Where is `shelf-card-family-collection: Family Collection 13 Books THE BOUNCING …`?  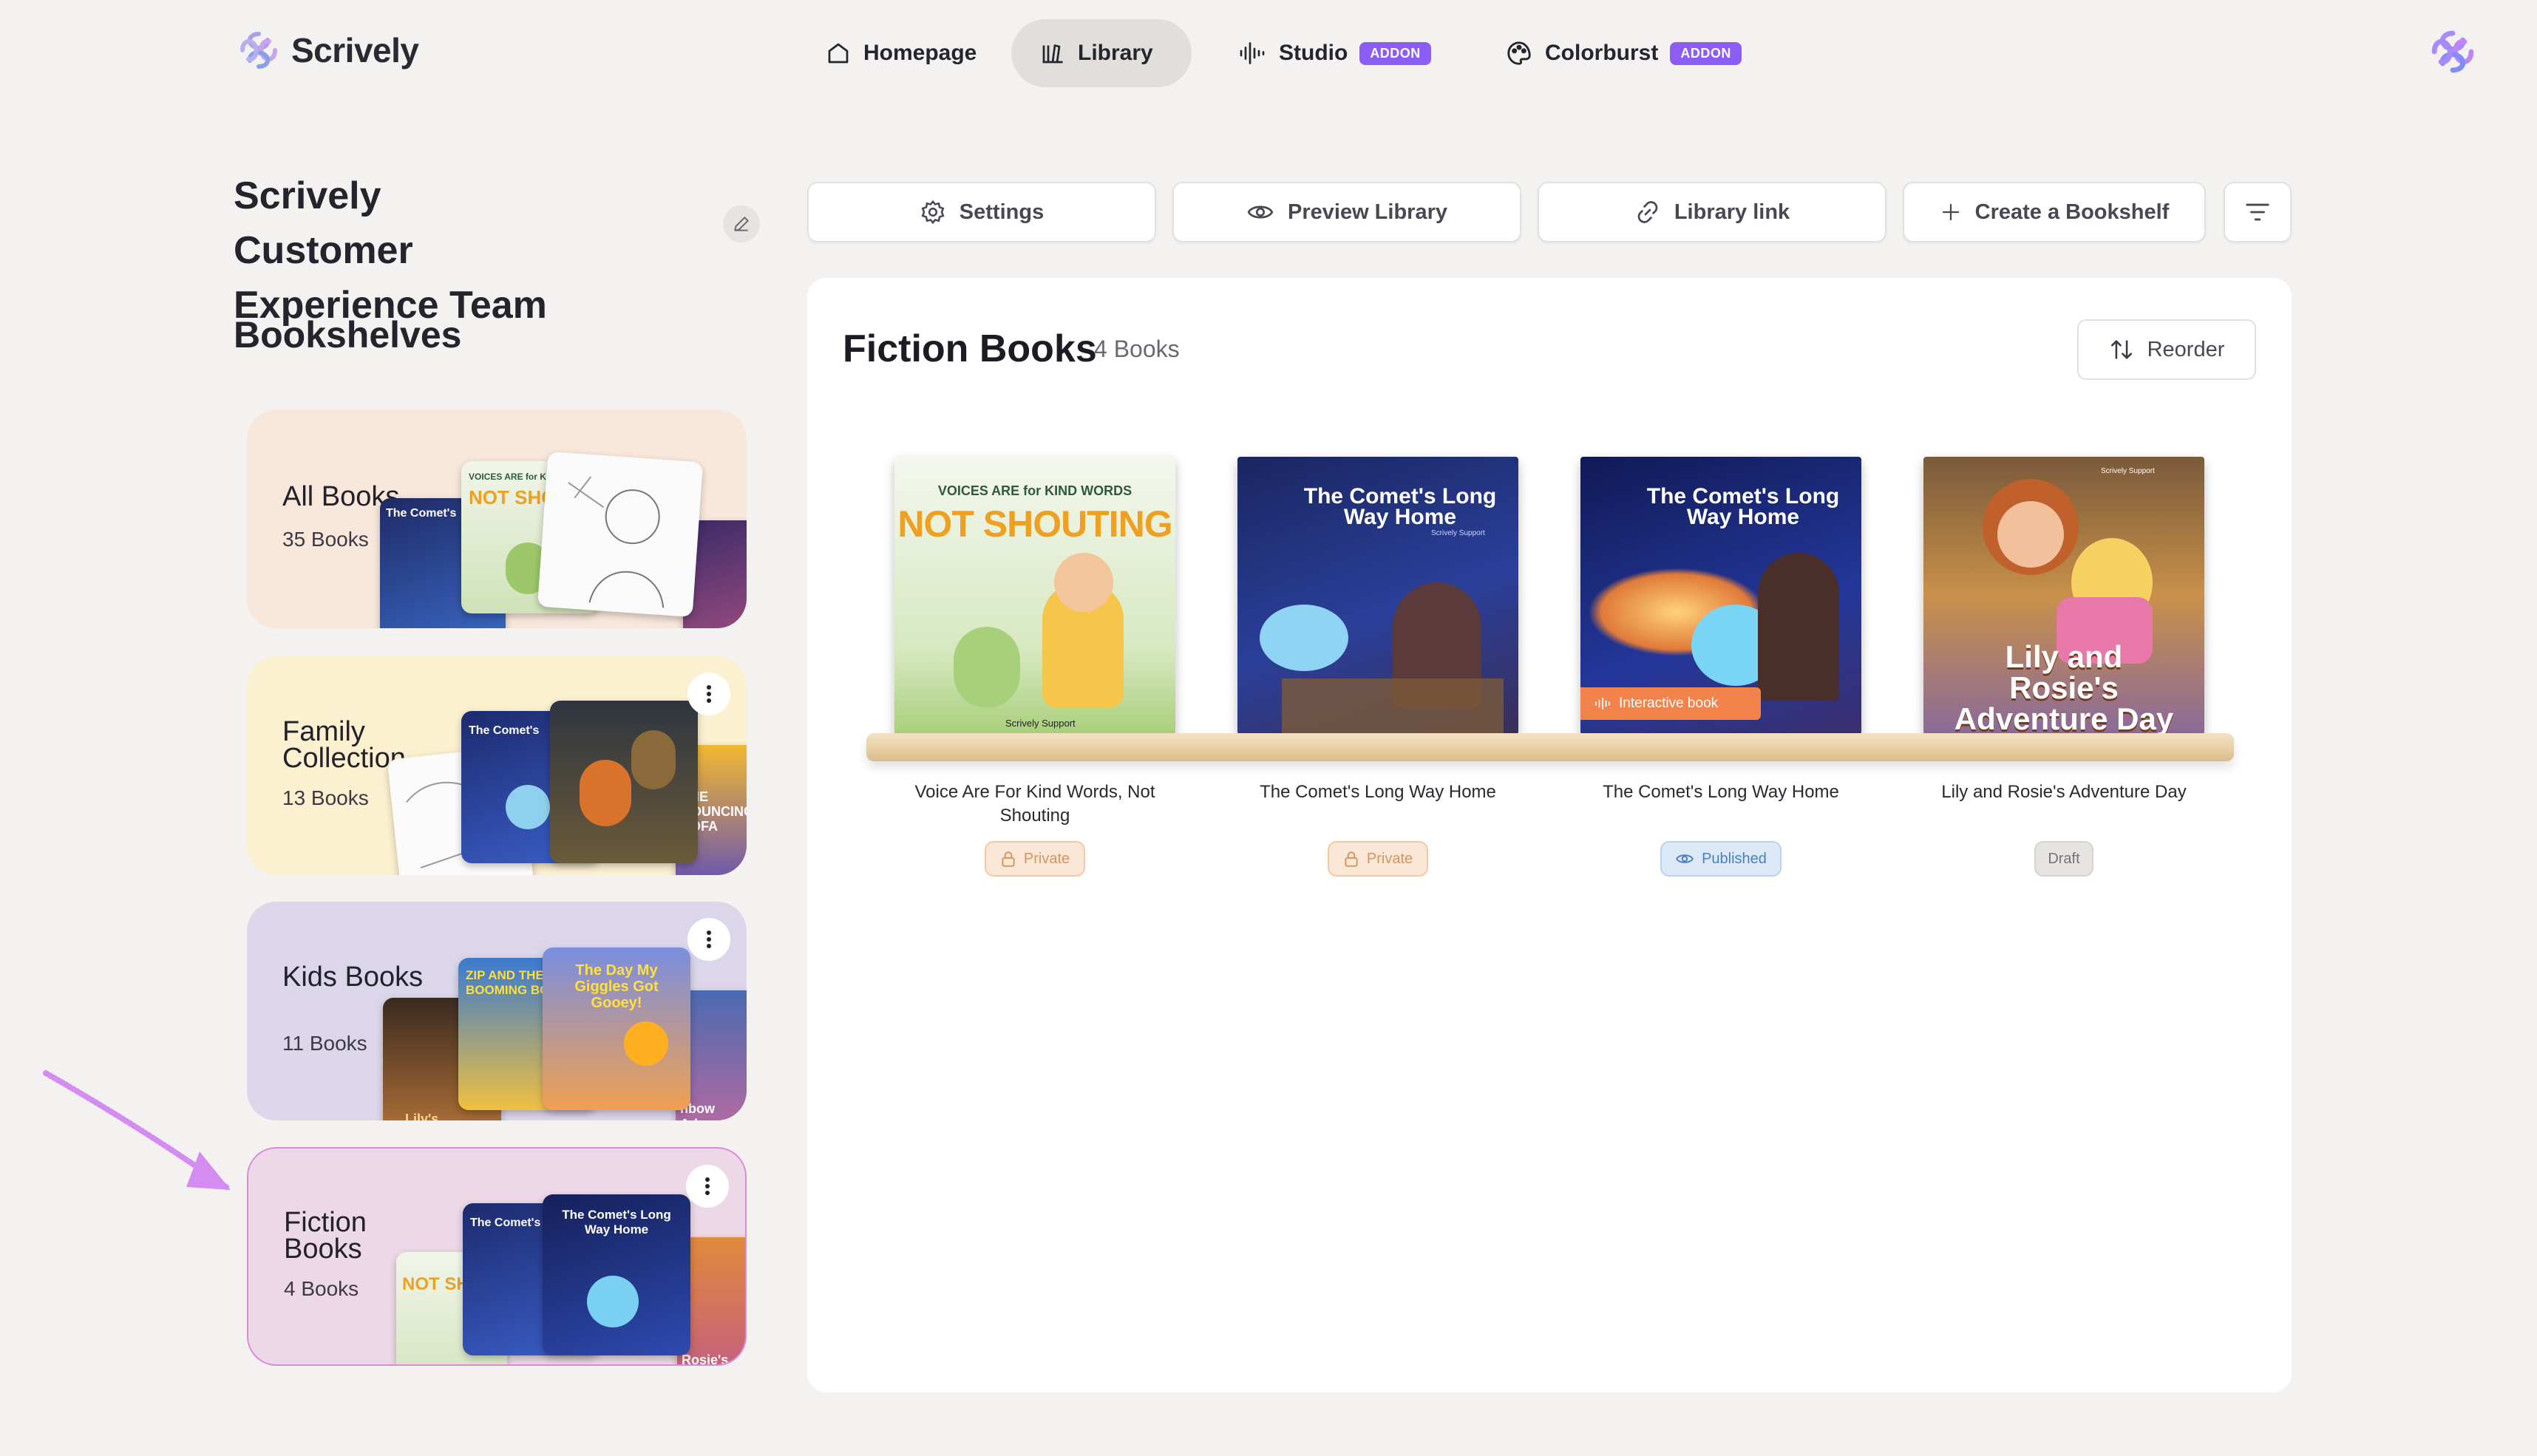 shelf-card-family-collection: Family Collection 13 Books THE BOUNCING … is located at coordinates (497, 766).